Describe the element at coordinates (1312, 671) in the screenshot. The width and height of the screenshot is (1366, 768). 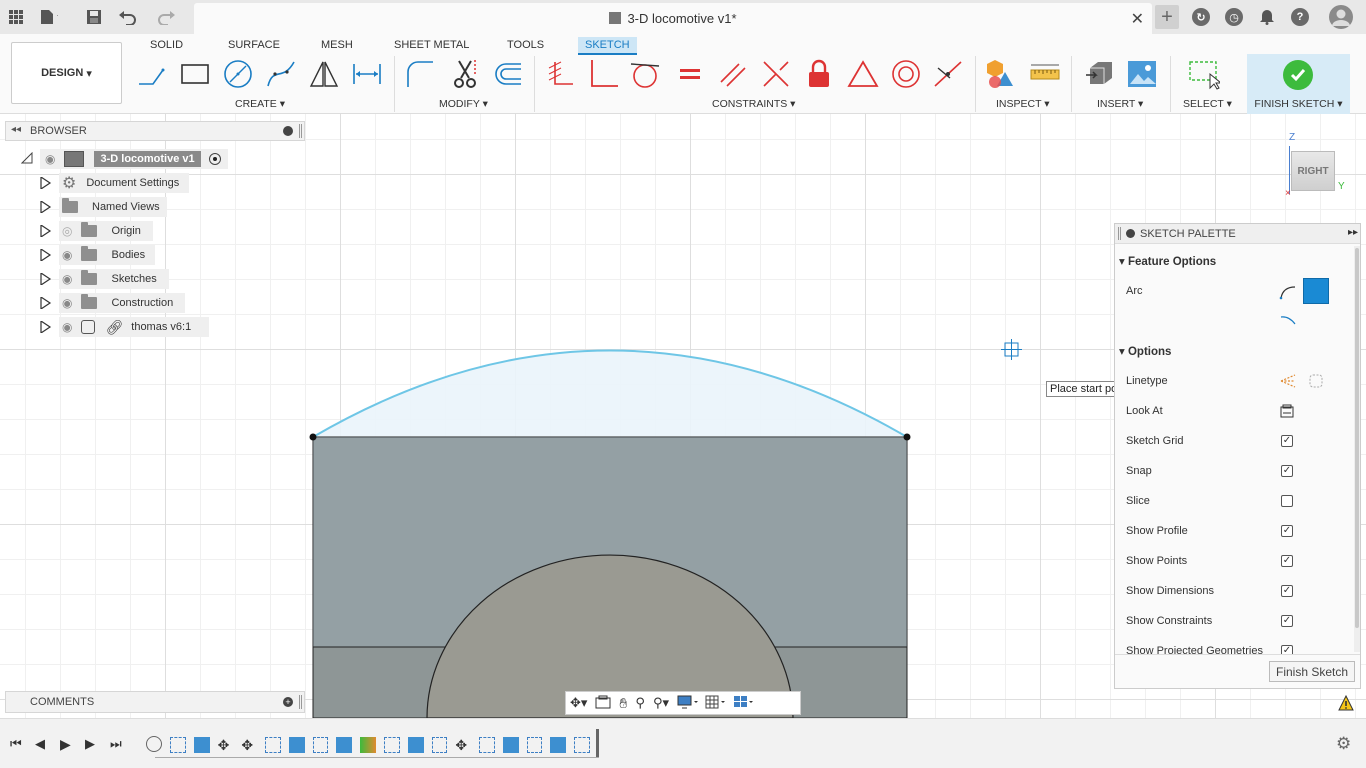
I see `finish-sketch-palette-button: Finish Sketch` at that location.